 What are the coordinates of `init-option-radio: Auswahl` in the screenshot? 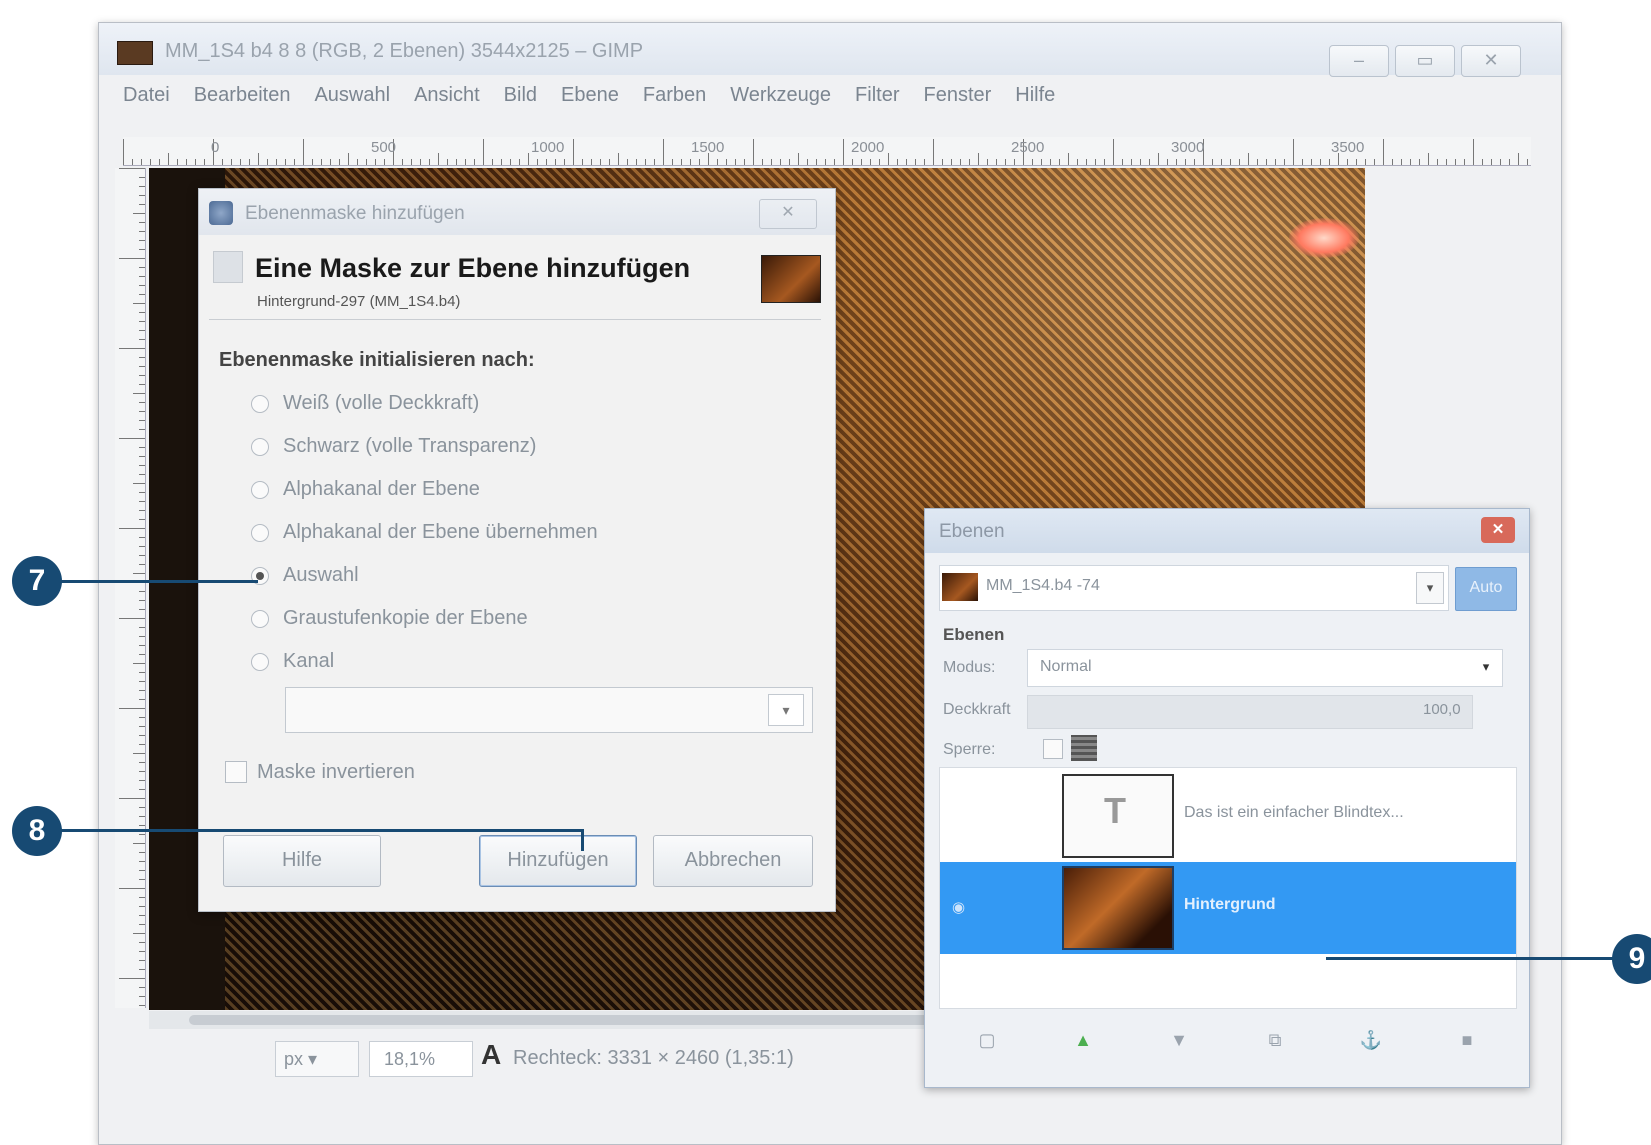 It's located at (501, 576).